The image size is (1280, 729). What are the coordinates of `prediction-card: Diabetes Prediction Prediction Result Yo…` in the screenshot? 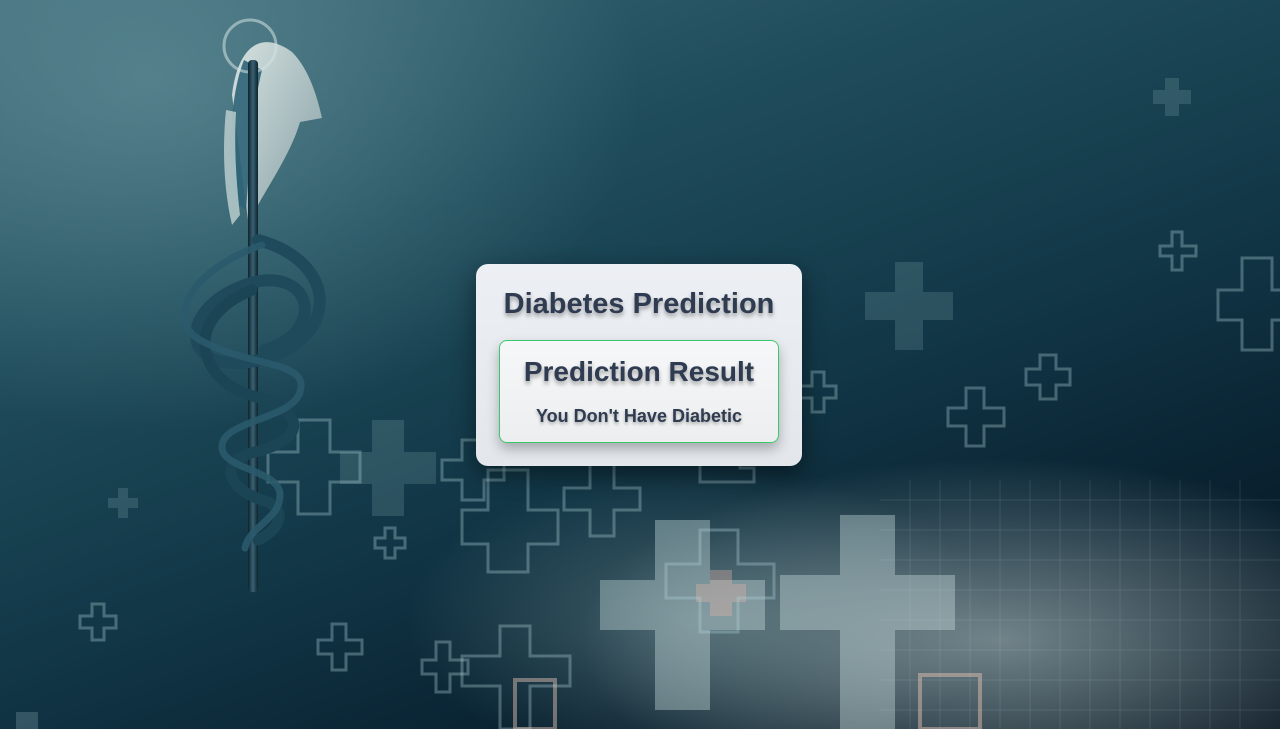 It's located at (639, 365).